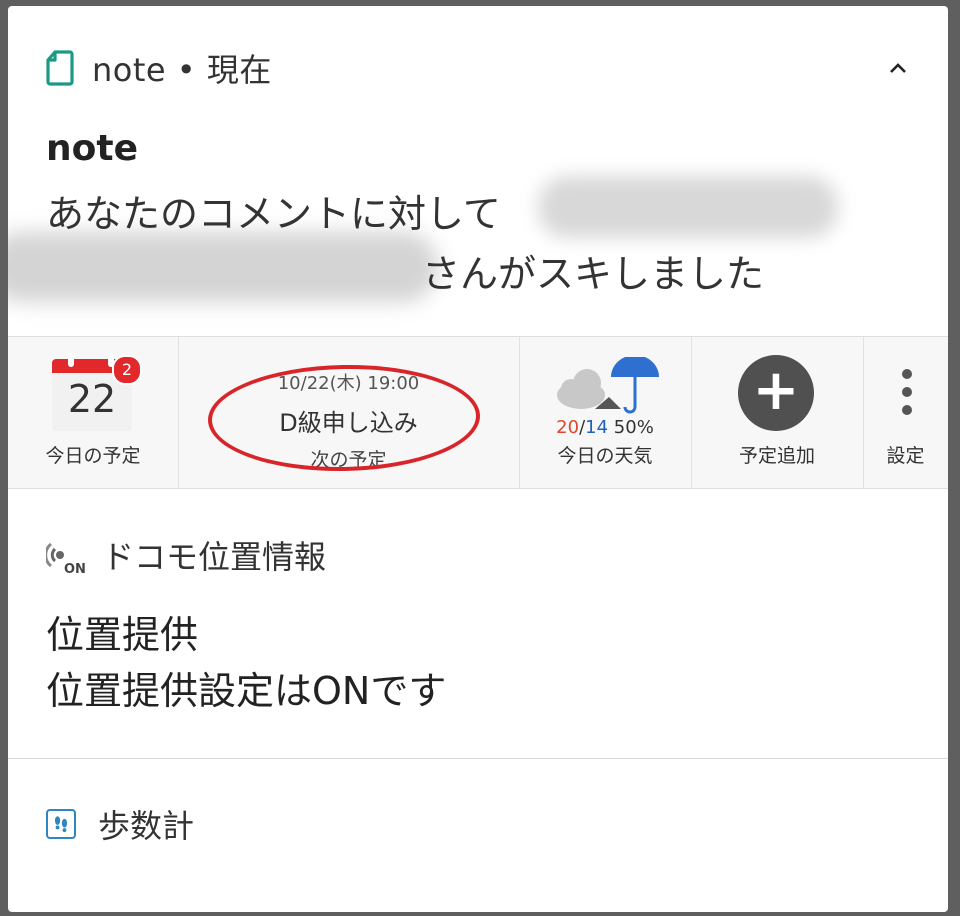 The width and height of the screenshot is (960, 916). I want to click on settings-button: 設定, so click(905, 412).